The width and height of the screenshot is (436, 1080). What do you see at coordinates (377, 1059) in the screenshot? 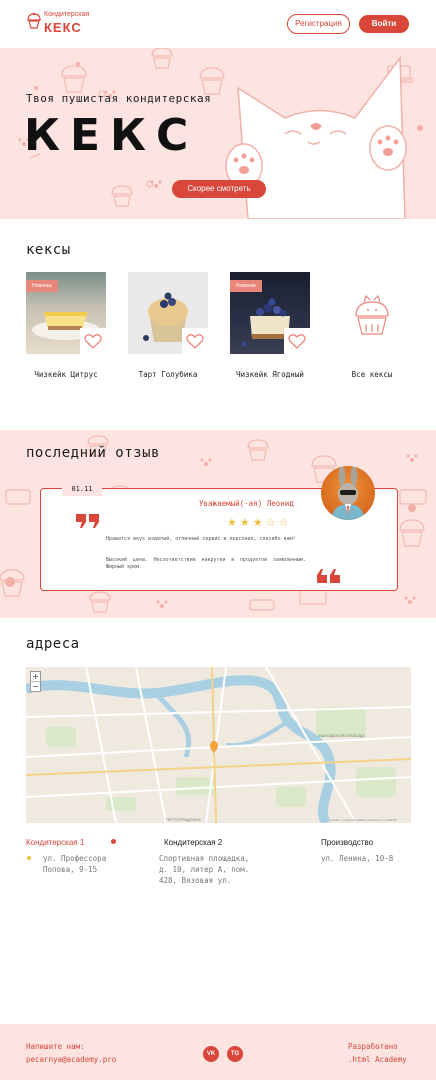
I see `developer-link: .html Academy` at bounding box center [377, 1059].